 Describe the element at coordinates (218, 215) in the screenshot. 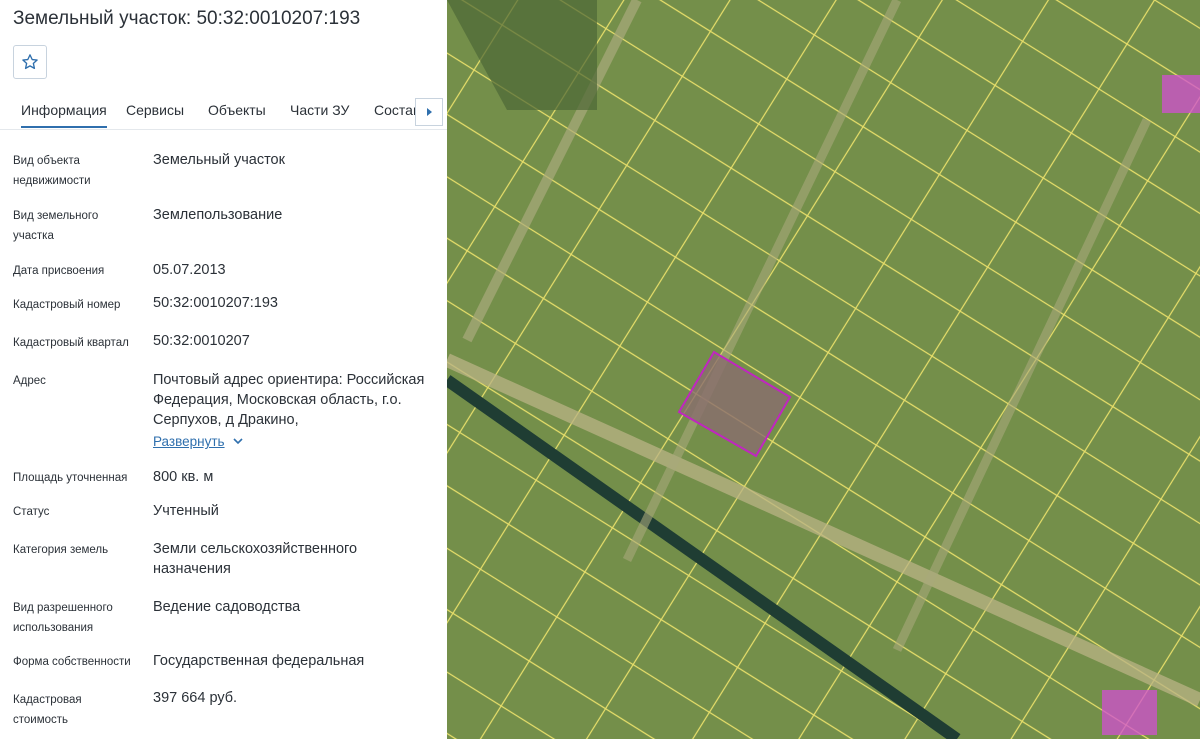

I see `value-land-type: Землепользование` at that location.